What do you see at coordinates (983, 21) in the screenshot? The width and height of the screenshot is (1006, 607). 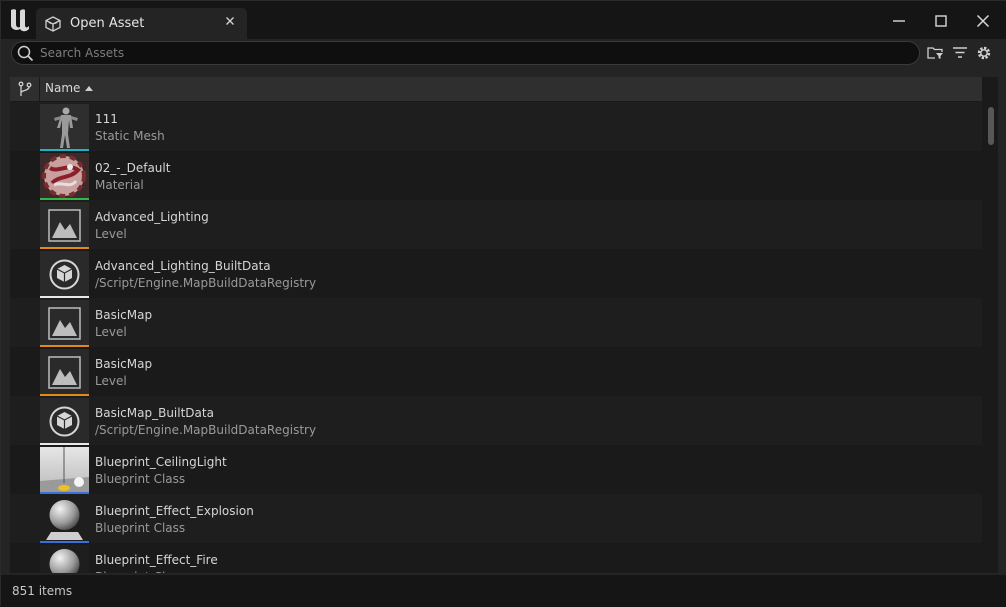 I see `close-window-icon` at bounding box center [983, 21].